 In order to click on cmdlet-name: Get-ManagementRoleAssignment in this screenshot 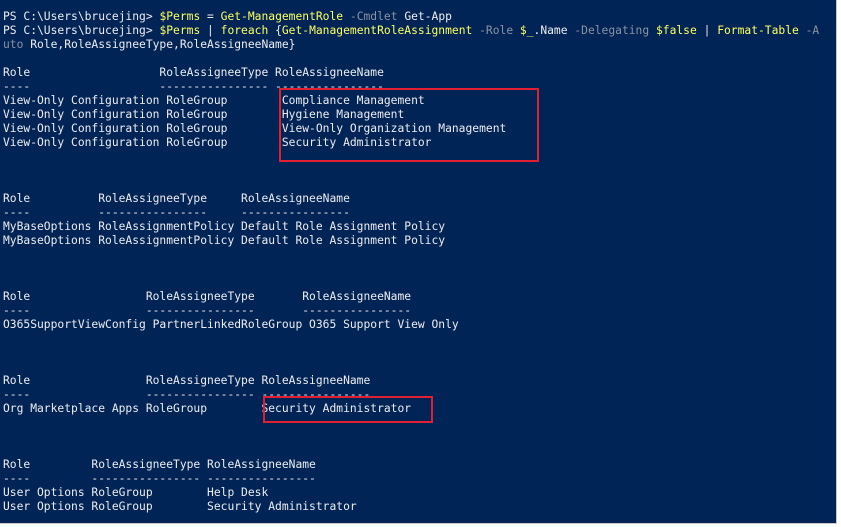, I will do `click(377, 30)`.